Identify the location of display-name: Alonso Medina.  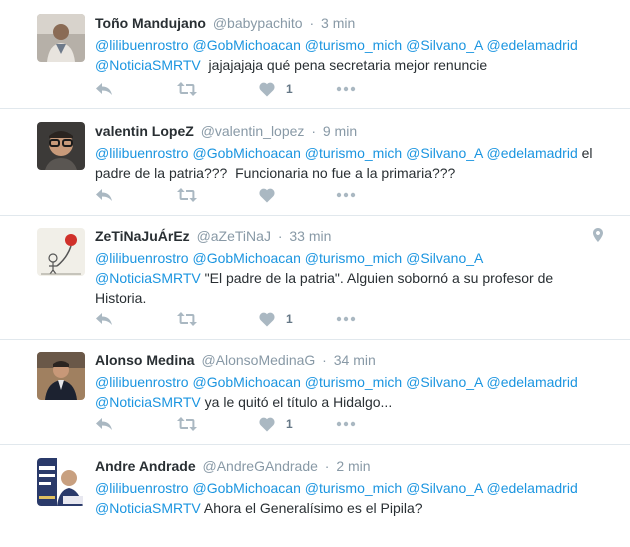
(145, 360).